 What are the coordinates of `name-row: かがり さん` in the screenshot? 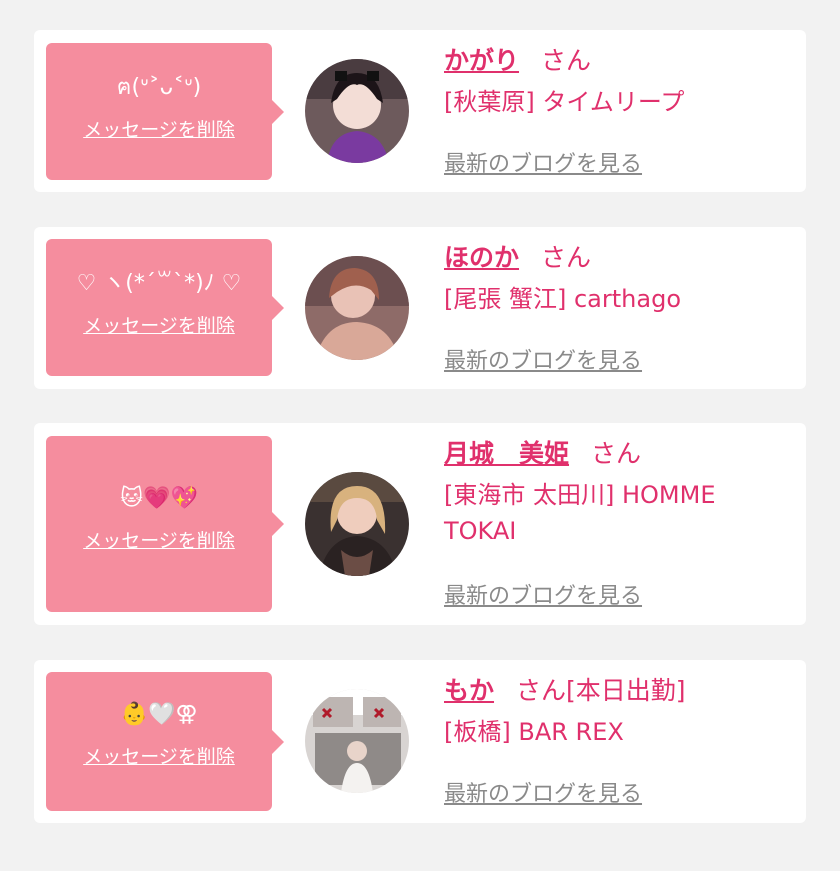 It's located at (615, 61).